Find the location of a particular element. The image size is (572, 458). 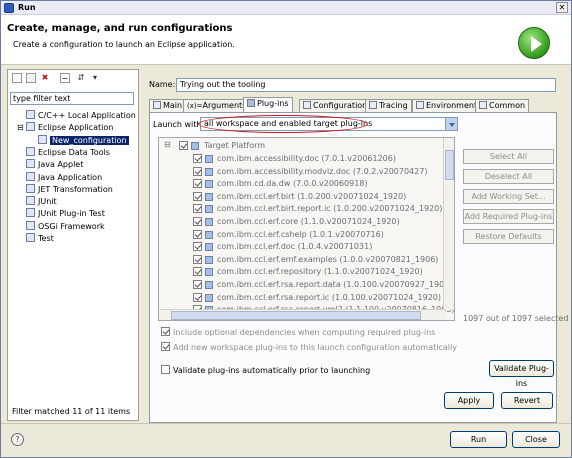

tree-item: Eclipse Data Tools is located at coordinates (68, 152).